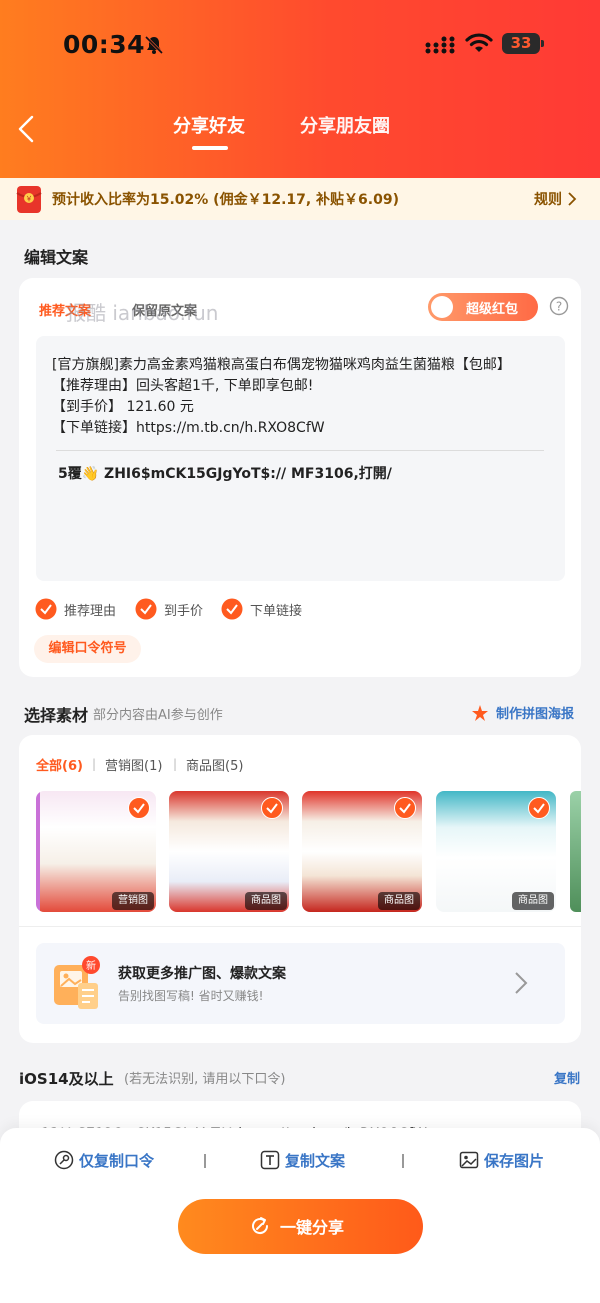 The height and width of the screenshot is (1303, 600). What do you see at coordinates (535, 712) in the screenshot?
I see `make-poster-link: 制作拼图海报` at bounding box center [535, 712].